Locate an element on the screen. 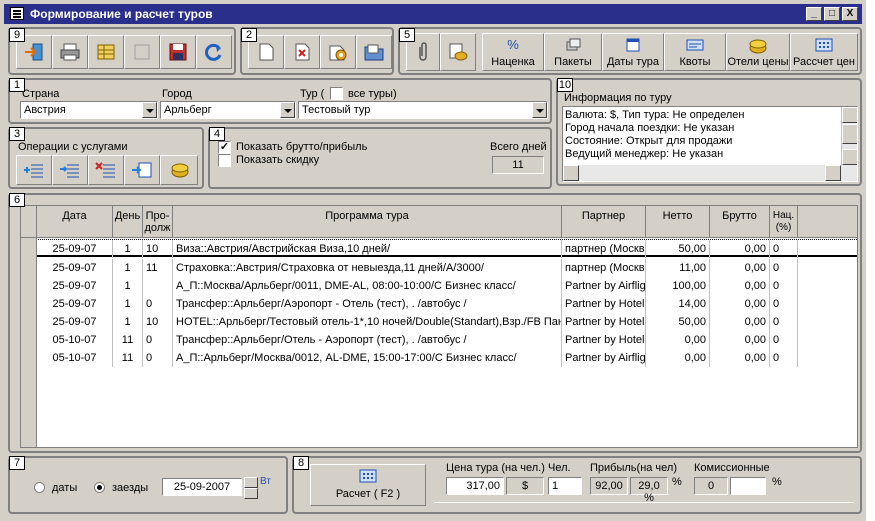  spin-down-icon is located at coordinates (251, 493).